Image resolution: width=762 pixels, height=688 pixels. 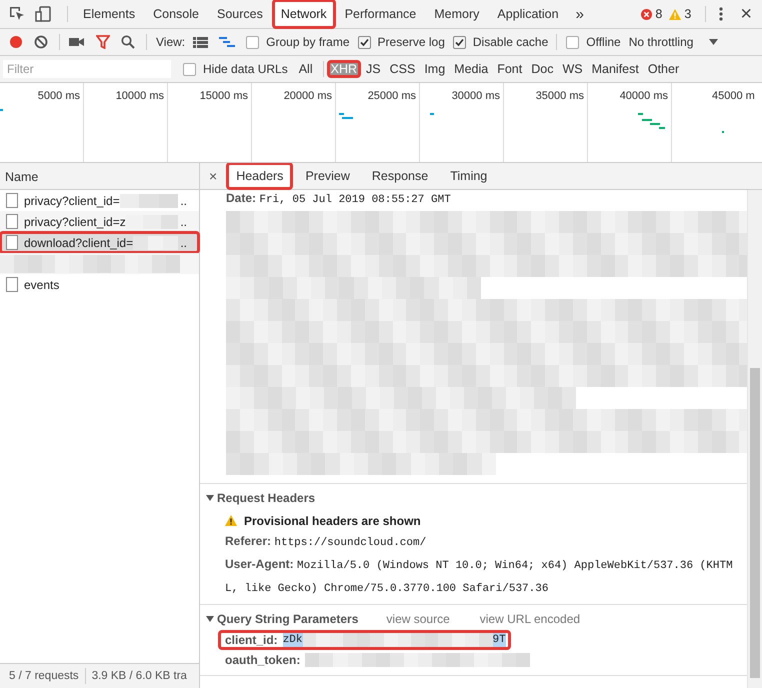 I want to click on scrollbar, so click(x=754, y=439).